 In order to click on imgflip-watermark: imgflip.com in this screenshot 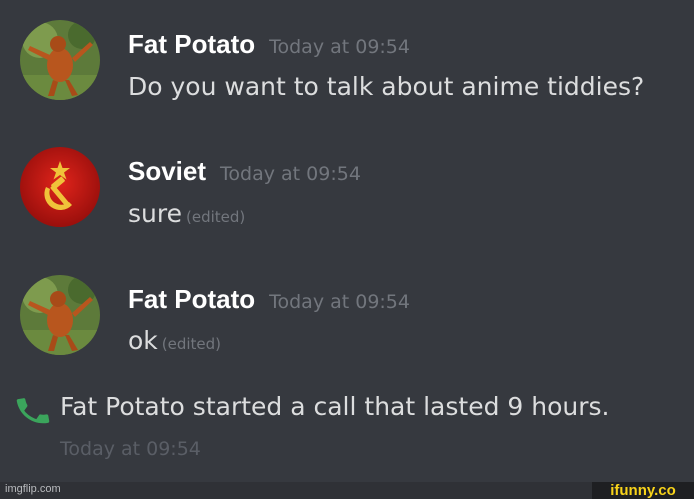, I will do `click(33, 489)`.